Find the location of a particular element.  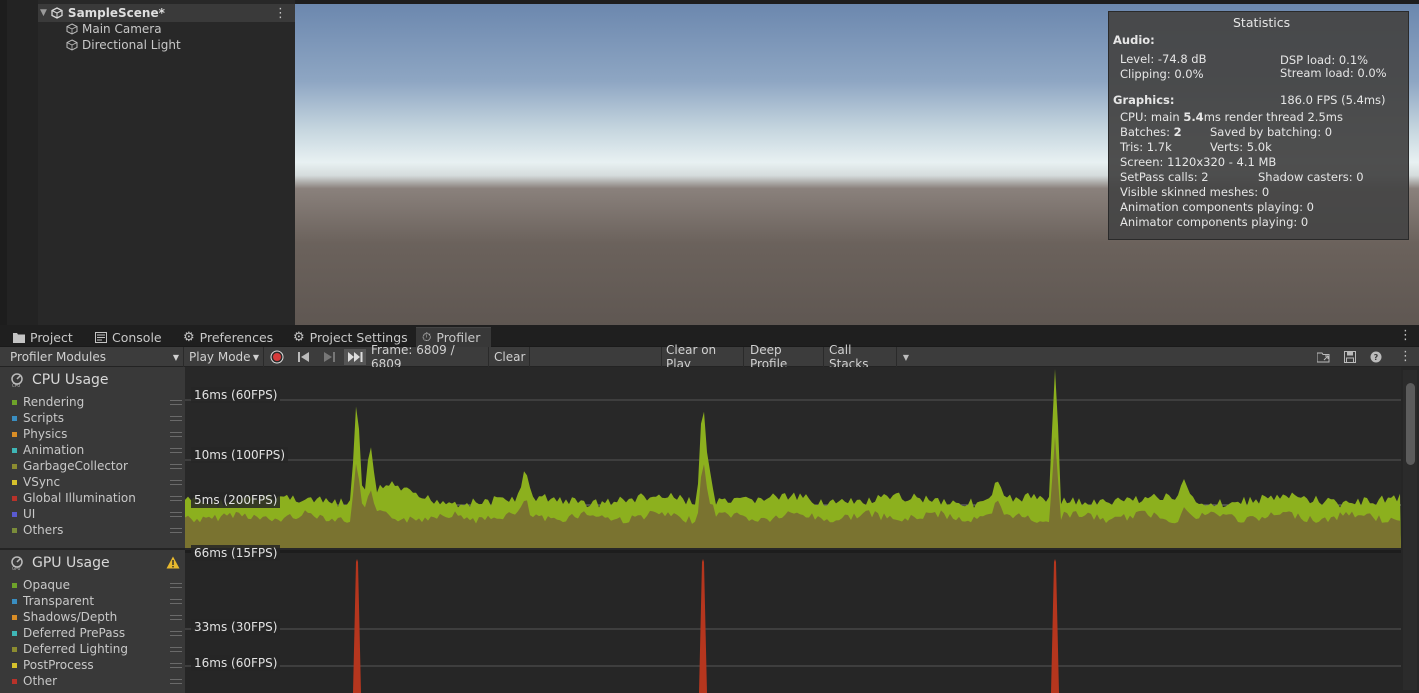

module-item: VSync is located at coordinates (97, 482).